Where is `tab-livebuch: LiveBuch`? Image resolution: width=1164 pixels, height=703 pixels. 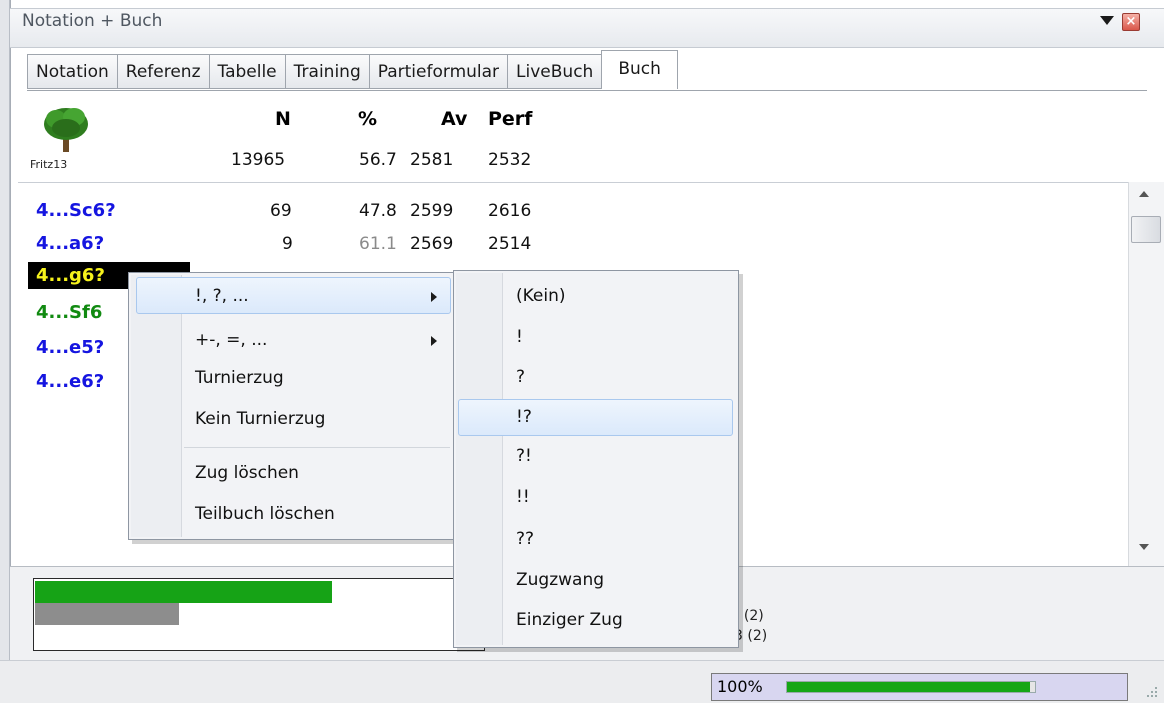 tab-livebuch: LiveBuch is located at coordinates (554, 71).